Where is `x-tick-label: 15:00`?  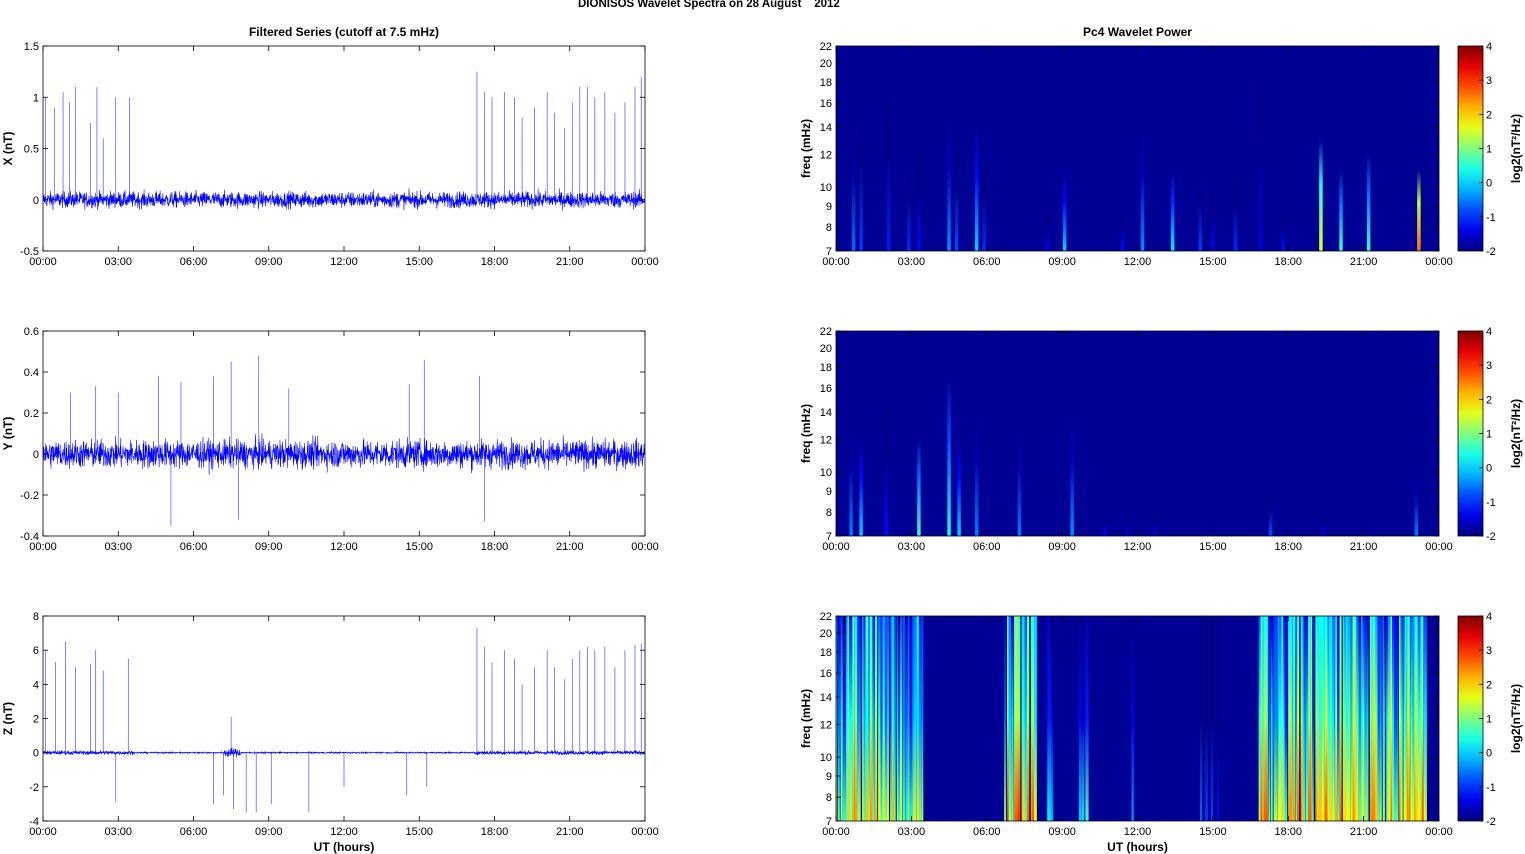 x-tick-label: 15:00 is located at coordinates (419, 262).